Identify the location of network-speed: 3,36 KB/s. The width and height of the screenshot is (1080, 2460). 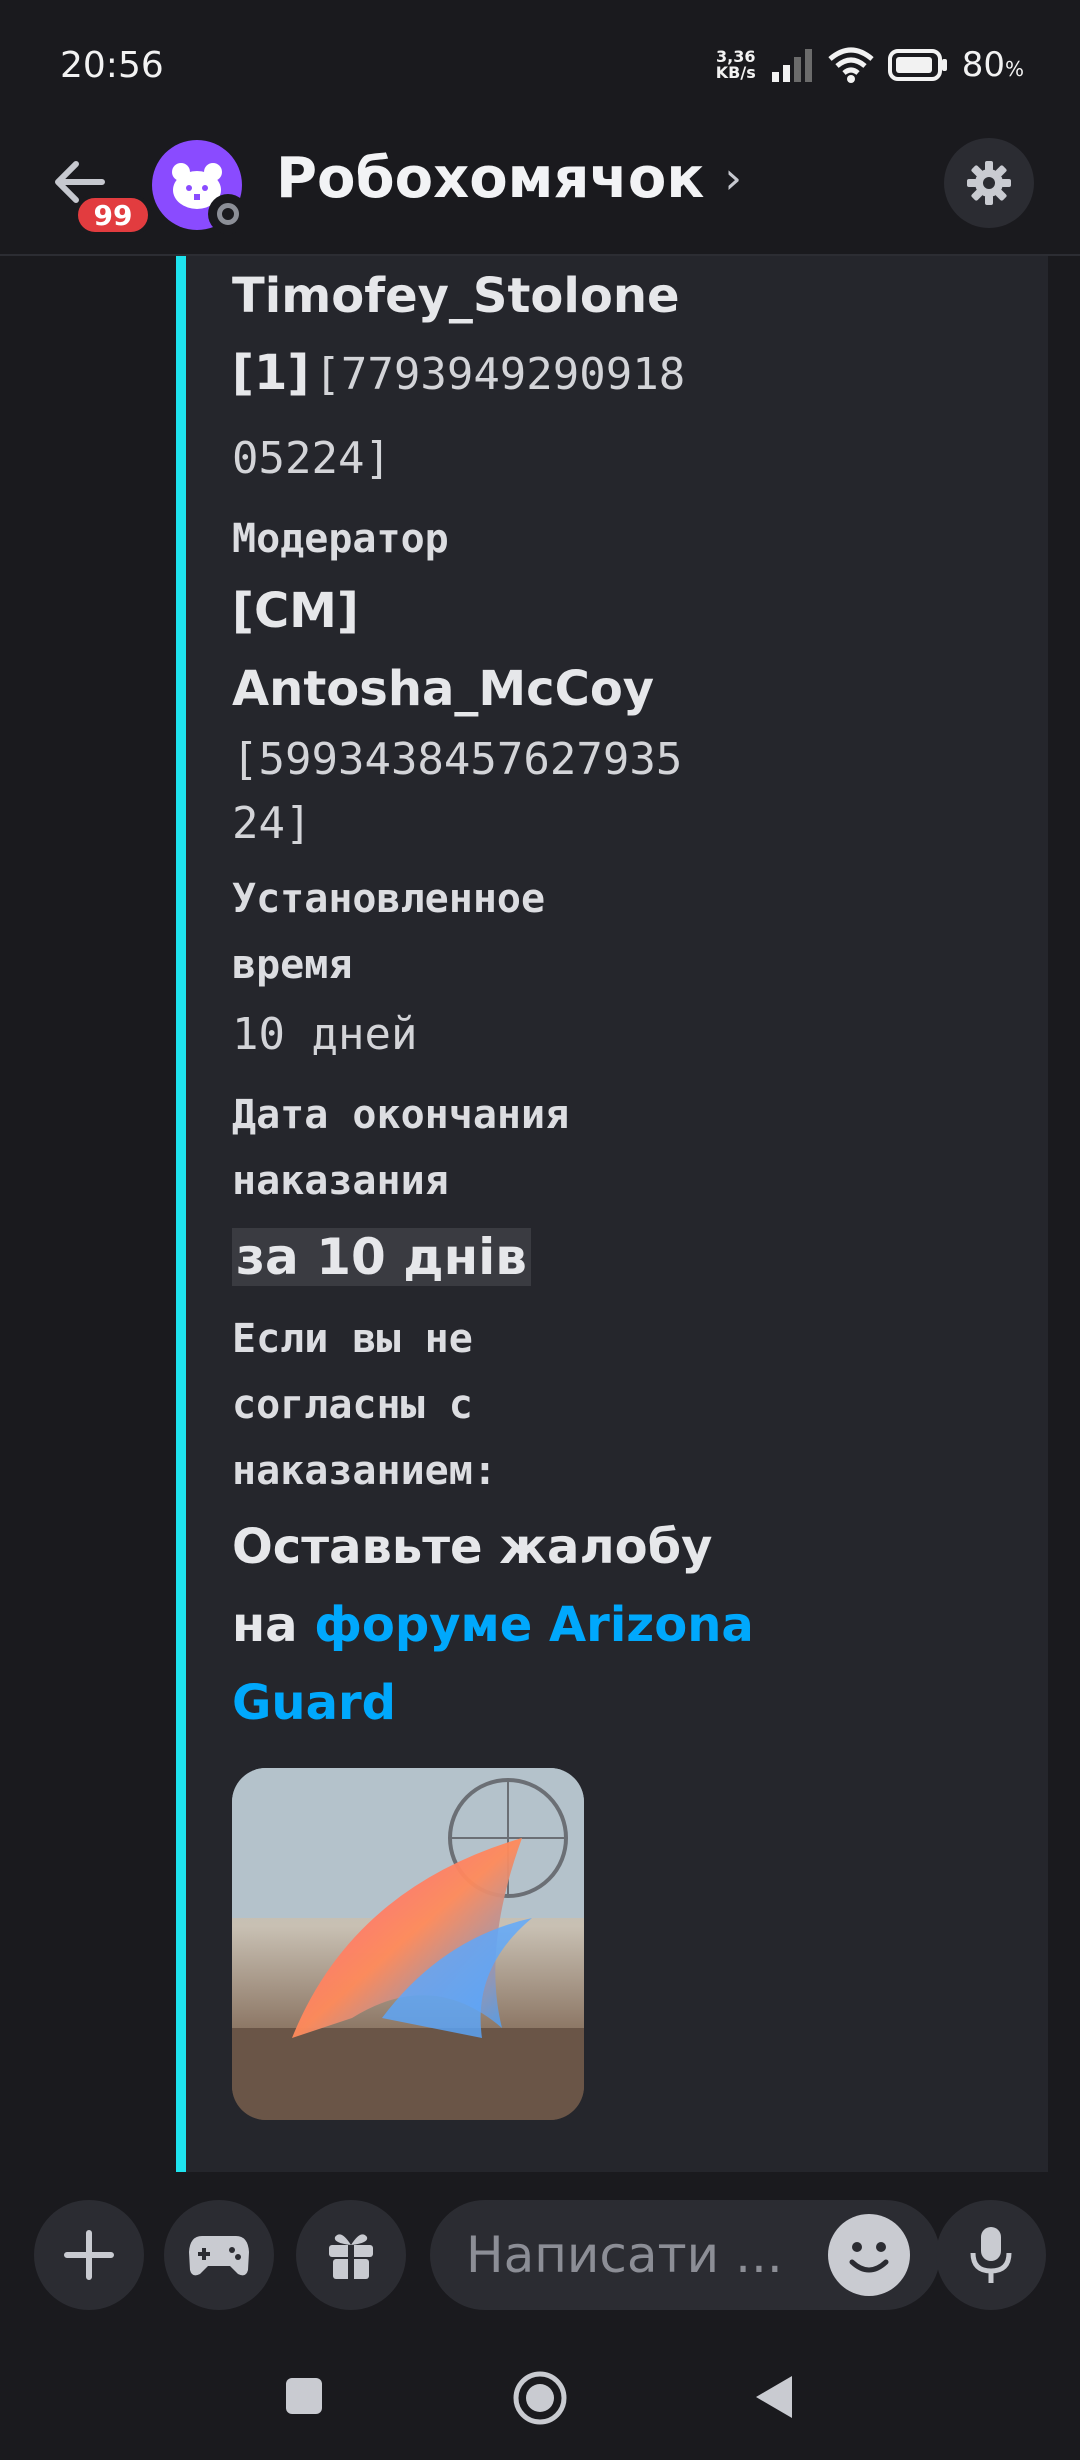
(736, 65).